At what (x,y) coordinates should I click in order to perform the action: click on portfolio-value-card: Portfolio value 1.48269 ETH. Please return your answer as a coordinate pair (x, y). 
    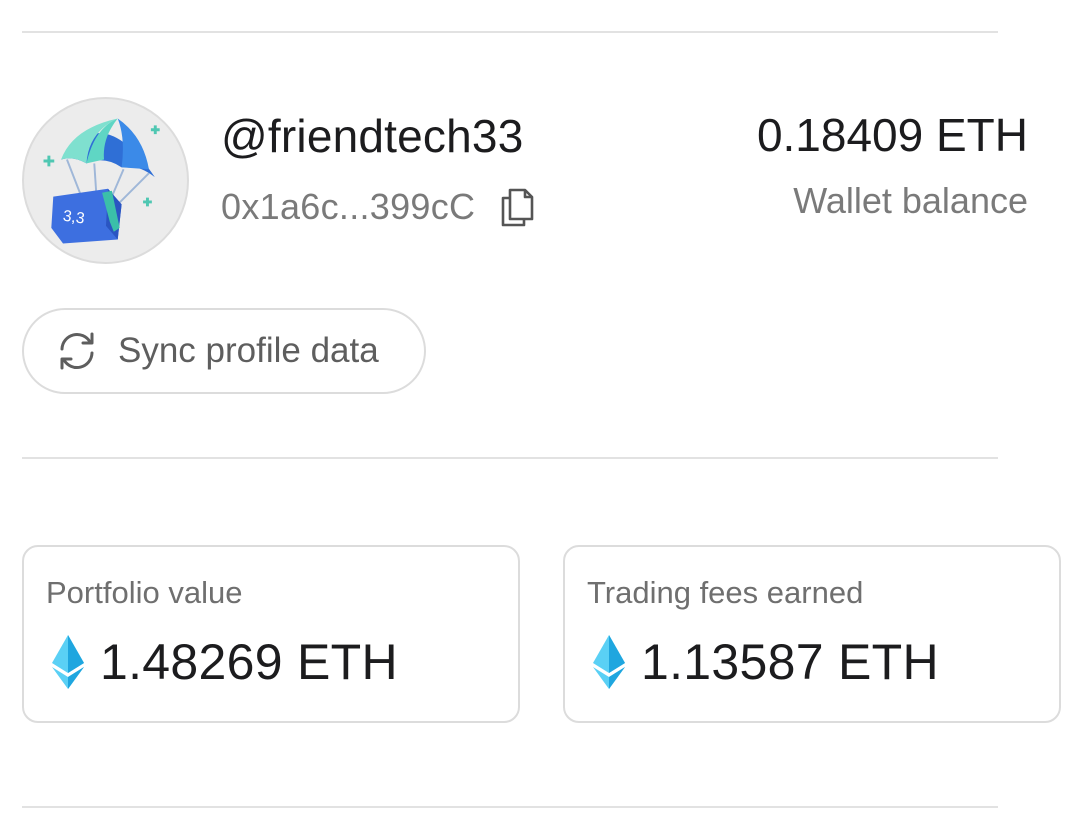
    Looking at the image, I should click on (271, 634).